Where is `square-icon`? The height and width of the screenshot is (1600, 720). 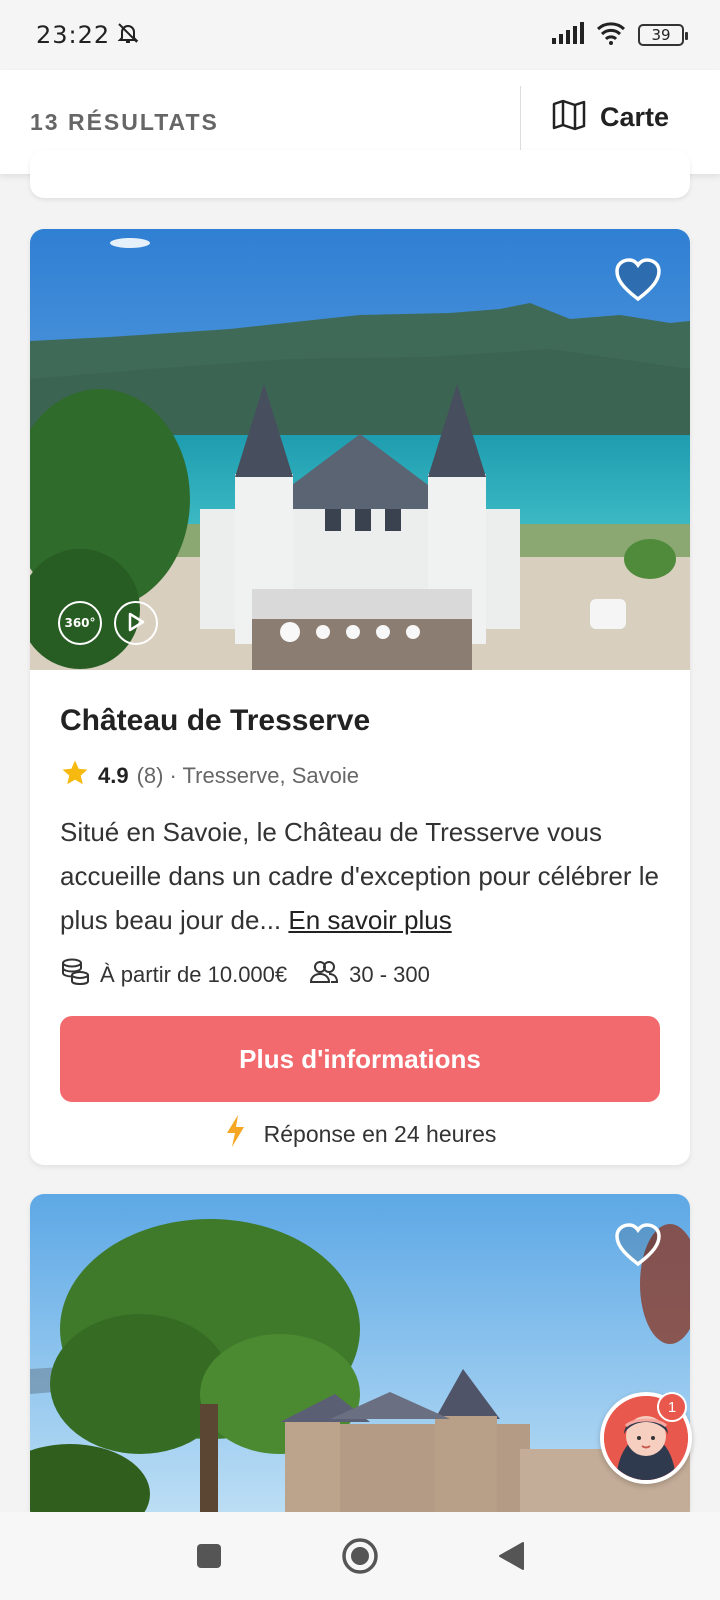 square-icon is located at coordinates (209, 1556).